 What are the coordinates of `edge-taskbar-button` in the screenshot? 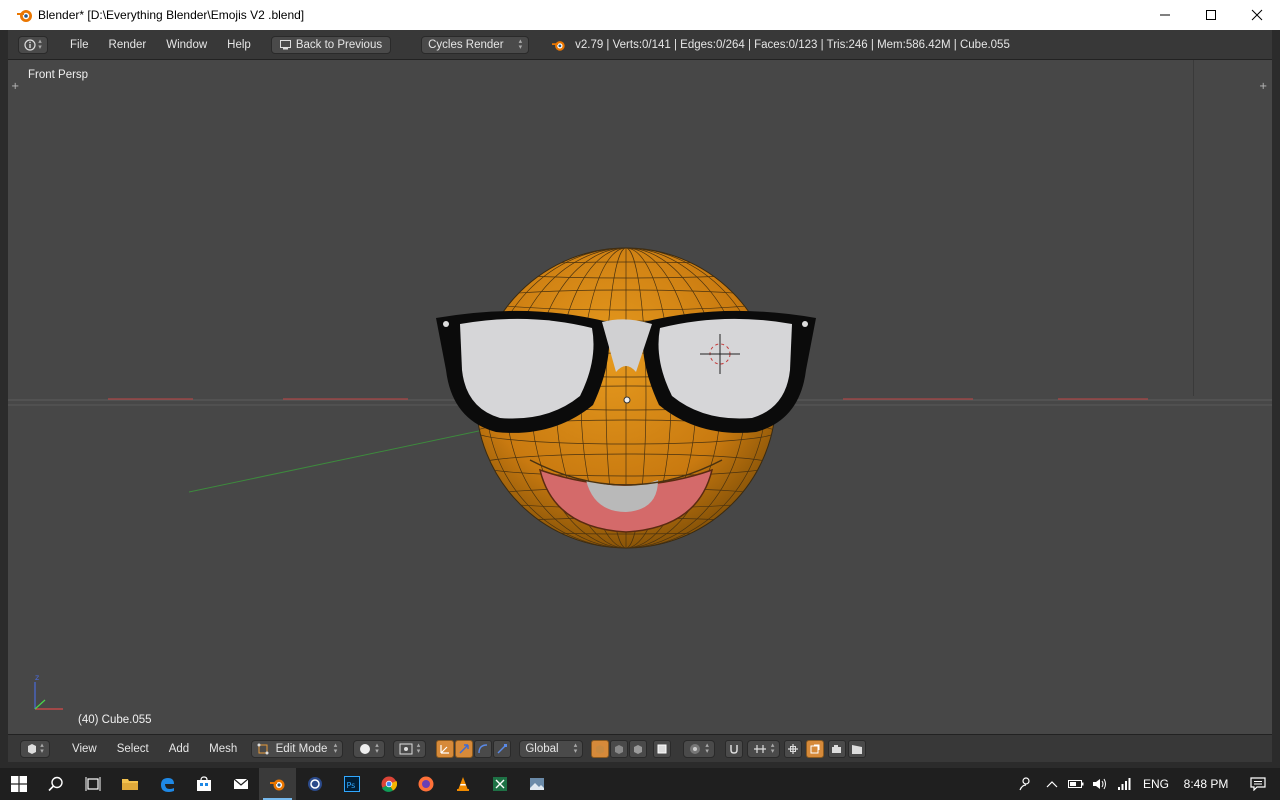 It's located at (166, 784).